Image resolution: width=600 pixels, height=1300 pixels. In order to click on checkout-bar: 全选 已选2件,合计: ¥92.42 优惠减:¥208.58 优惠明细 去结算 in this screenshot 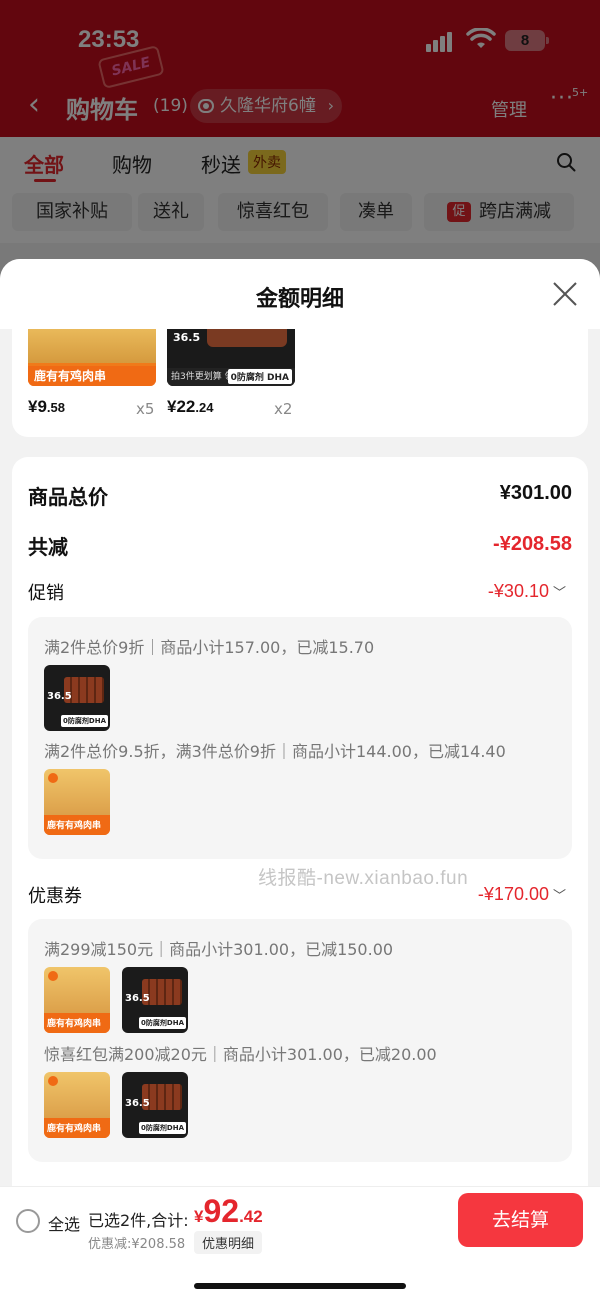, I will do `click(300, 1243)`.